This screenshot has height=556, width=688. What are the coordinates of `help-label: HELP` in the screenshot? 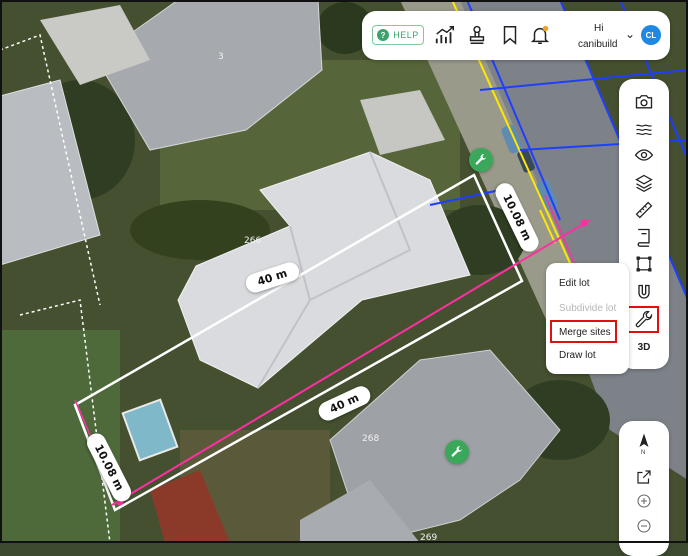 It's located at (406, 35).